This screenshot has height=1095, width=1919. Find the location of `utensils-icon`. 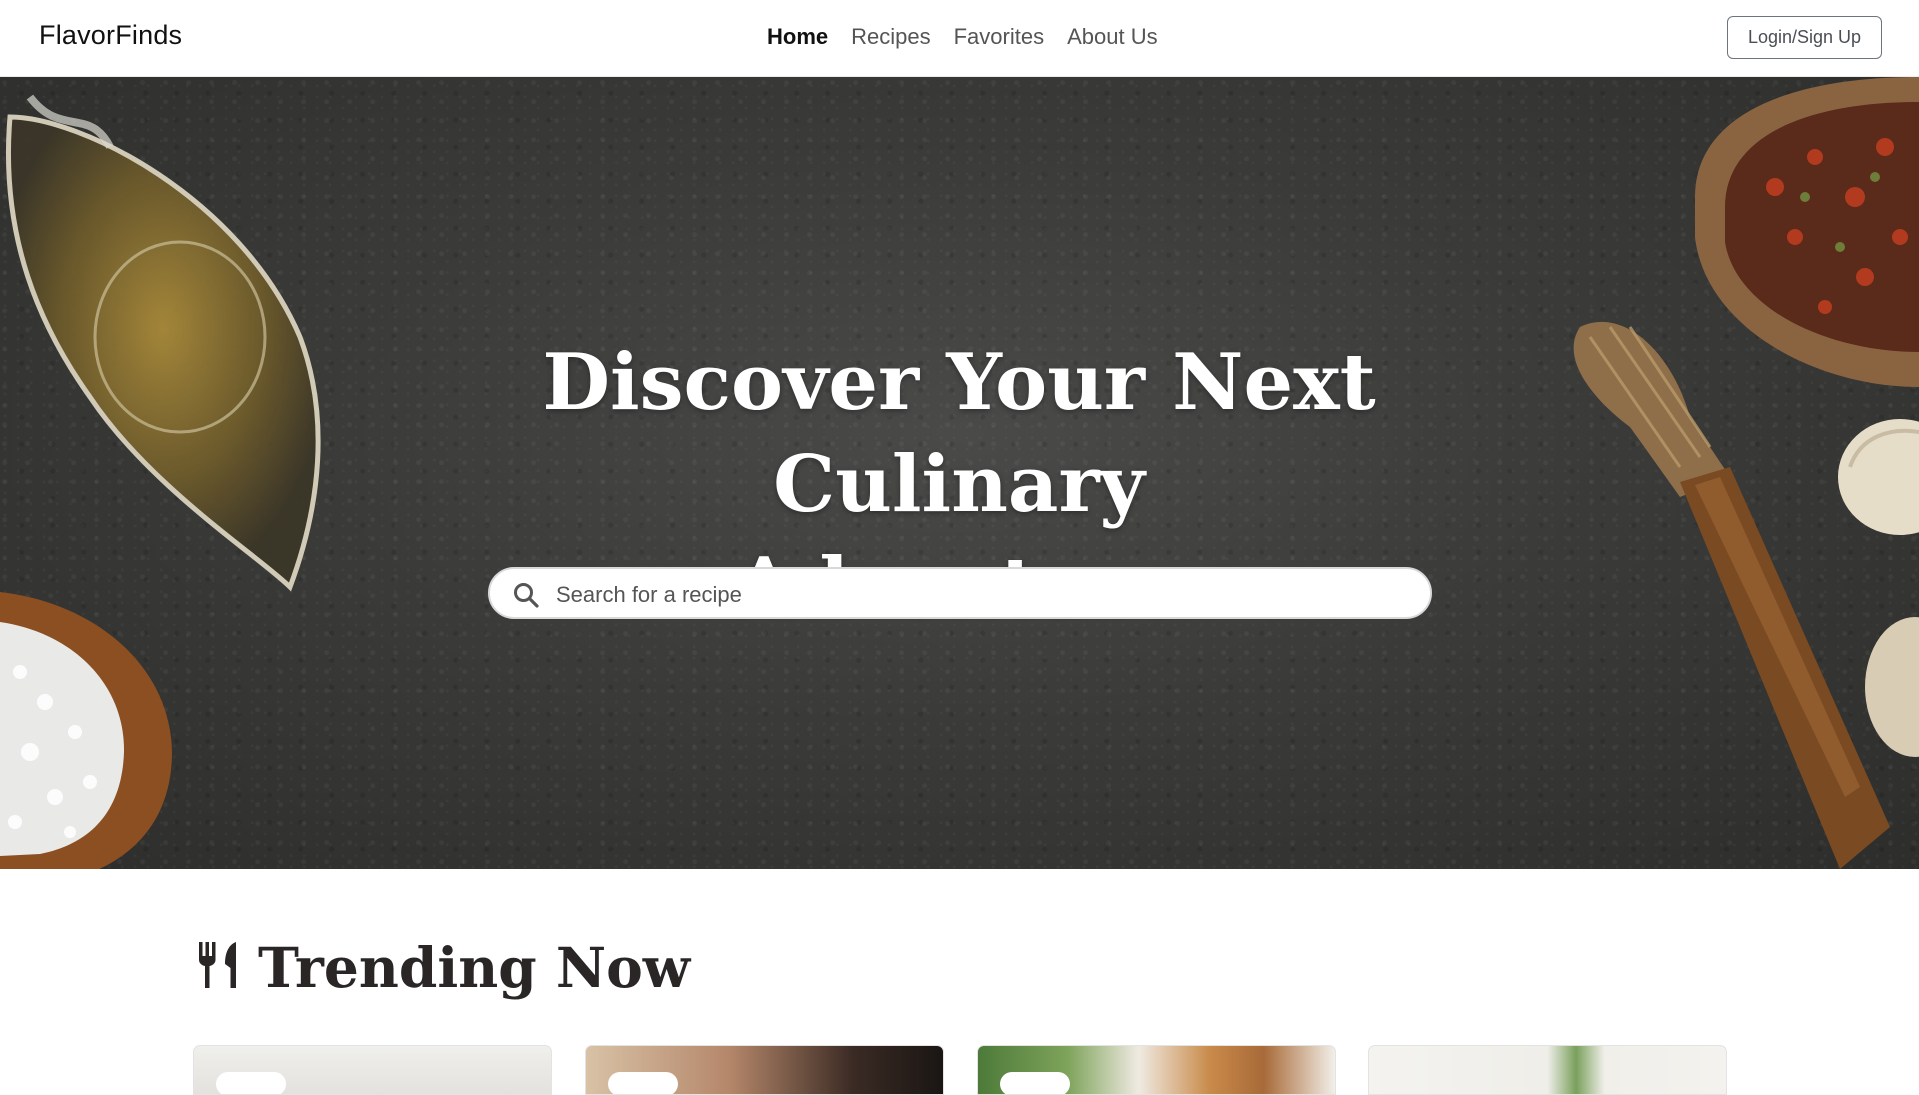

utensils-icon is located at coordinates (218, 967).